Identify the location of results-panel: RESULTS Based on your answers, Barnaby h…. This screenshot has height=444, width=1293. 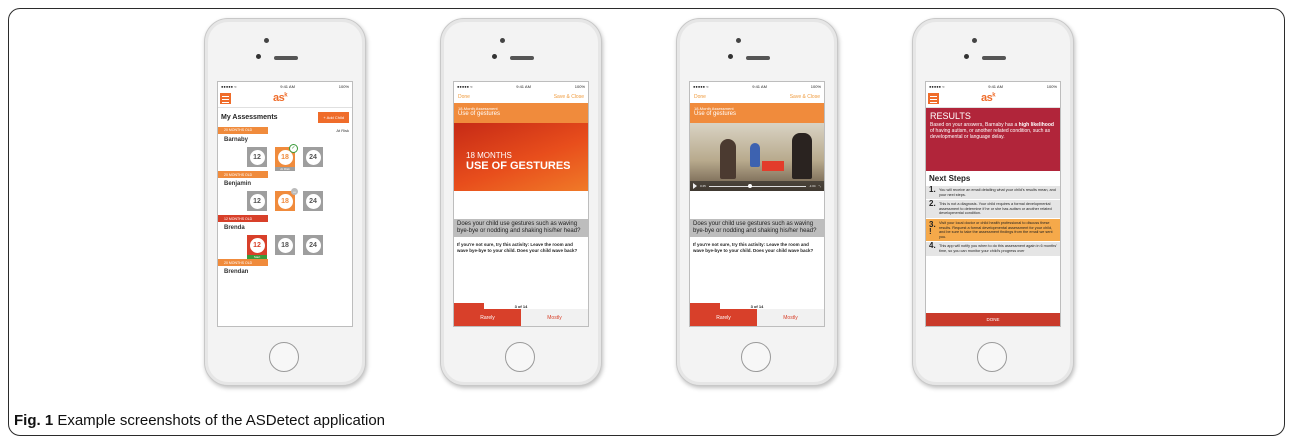
(993, 139).